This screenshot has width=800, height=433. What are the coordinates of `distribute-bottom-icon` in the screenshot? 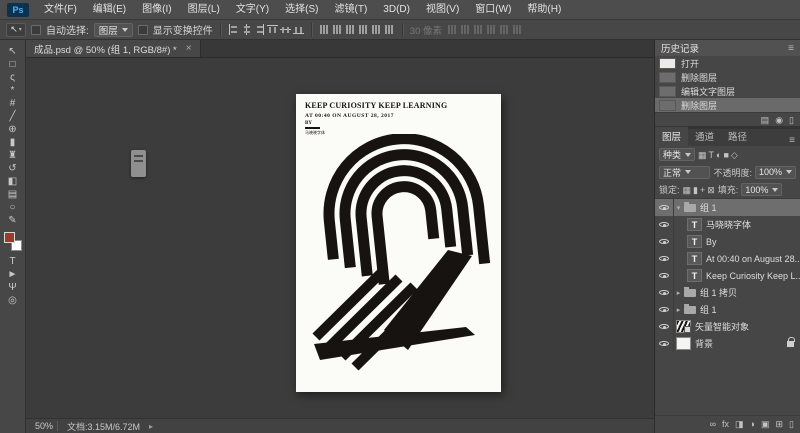 It's located at (350, 29).